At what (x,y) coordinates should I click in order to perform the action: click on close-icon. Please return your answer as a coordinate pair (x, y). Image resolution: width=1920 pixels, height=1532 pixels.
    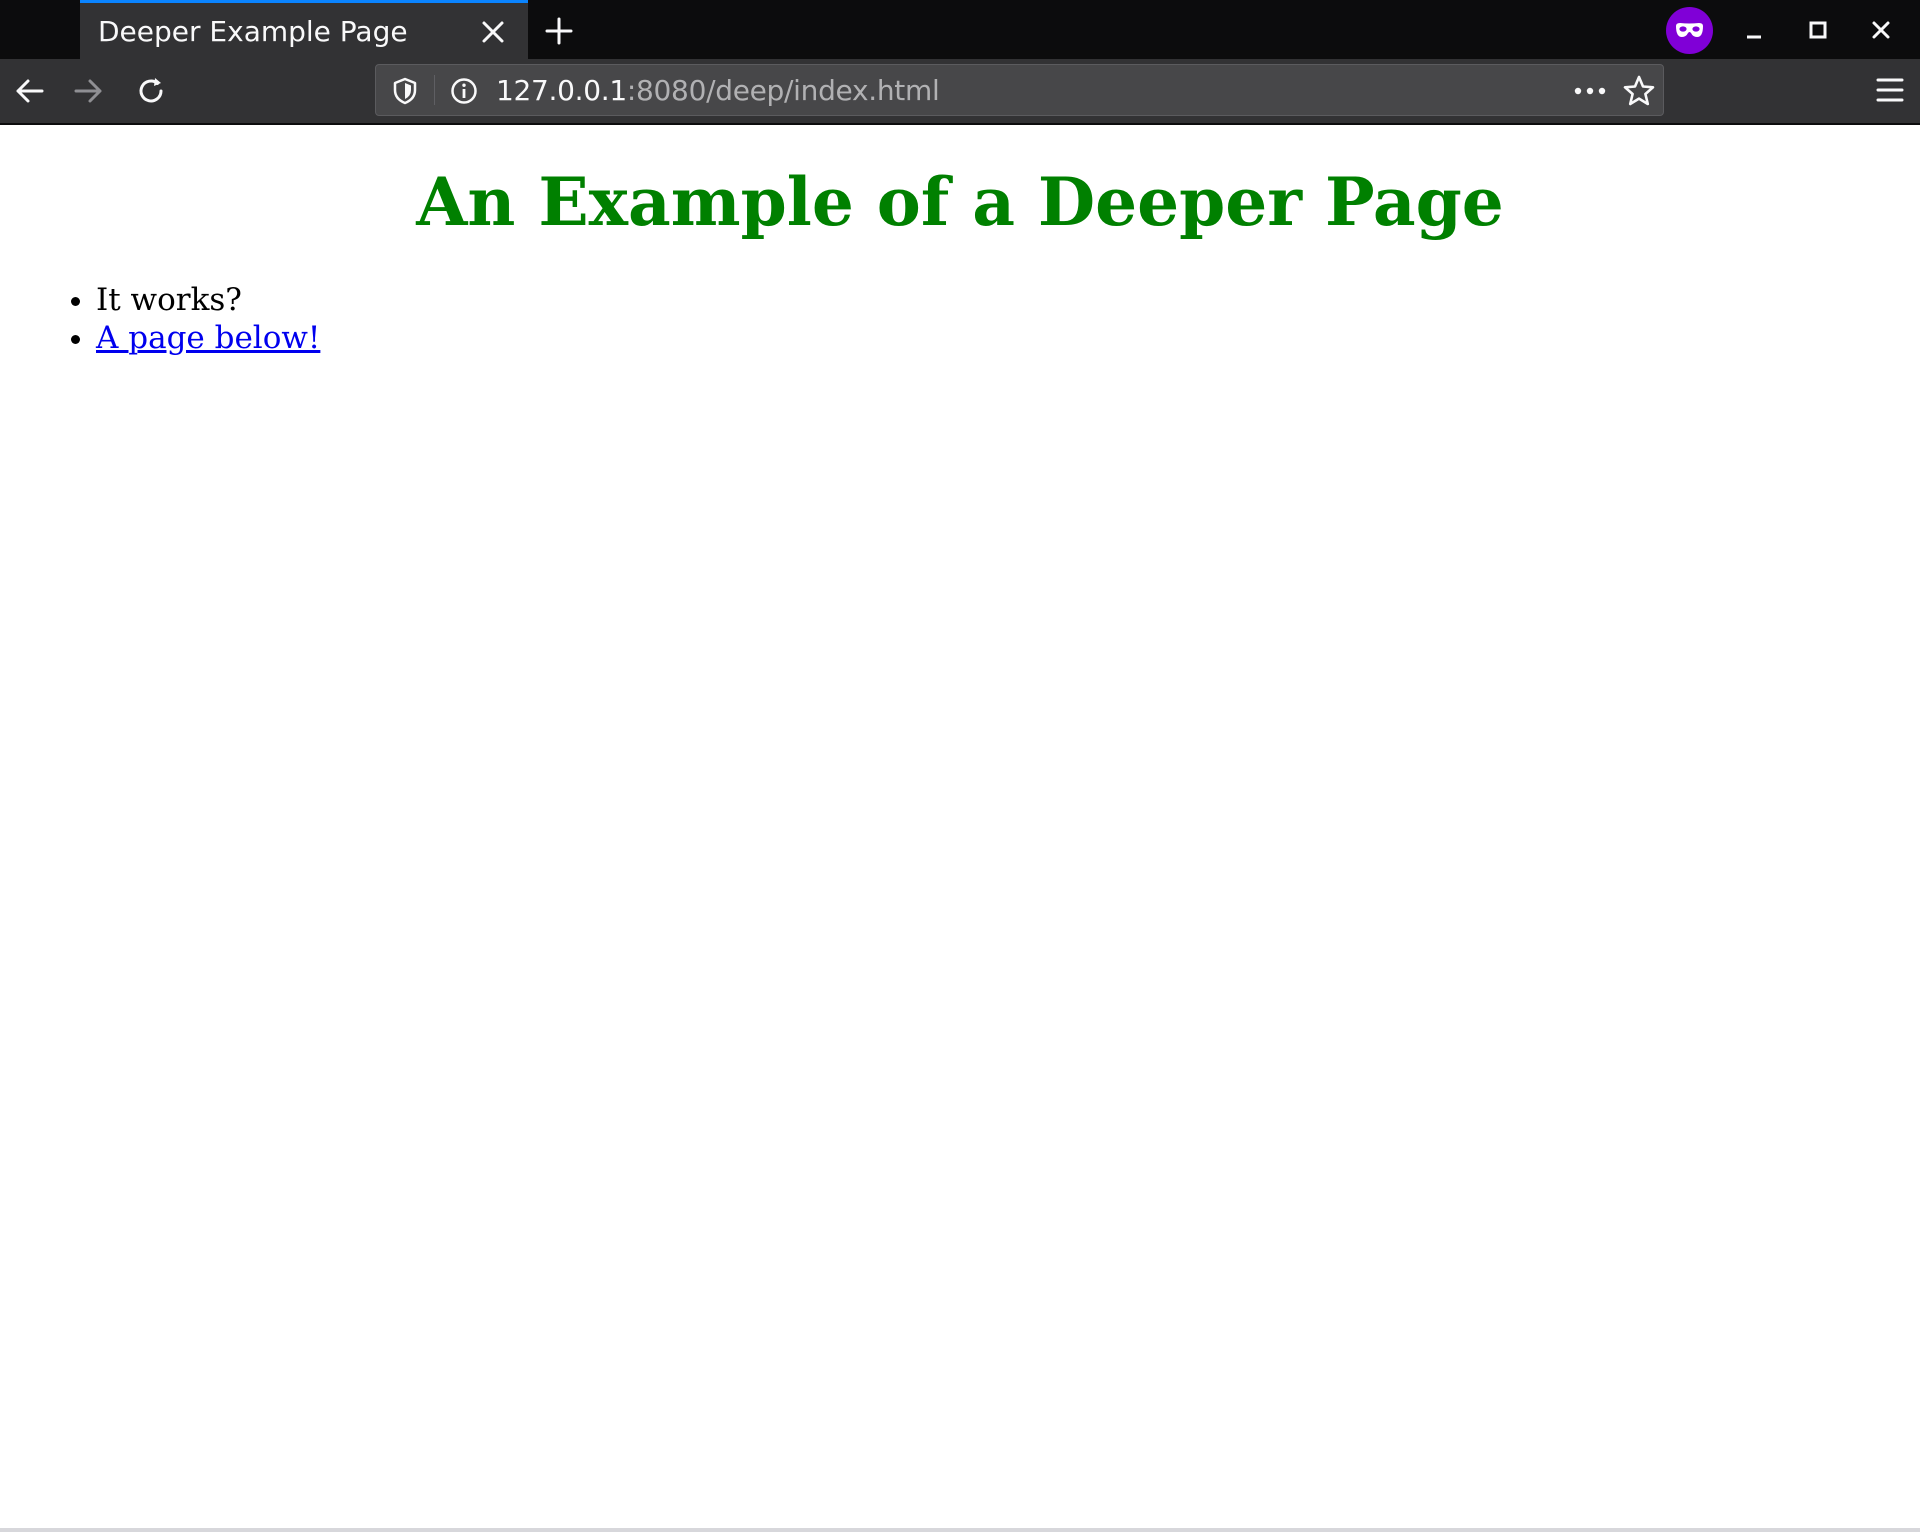
    Looking at the image, I should click on (493, 32).